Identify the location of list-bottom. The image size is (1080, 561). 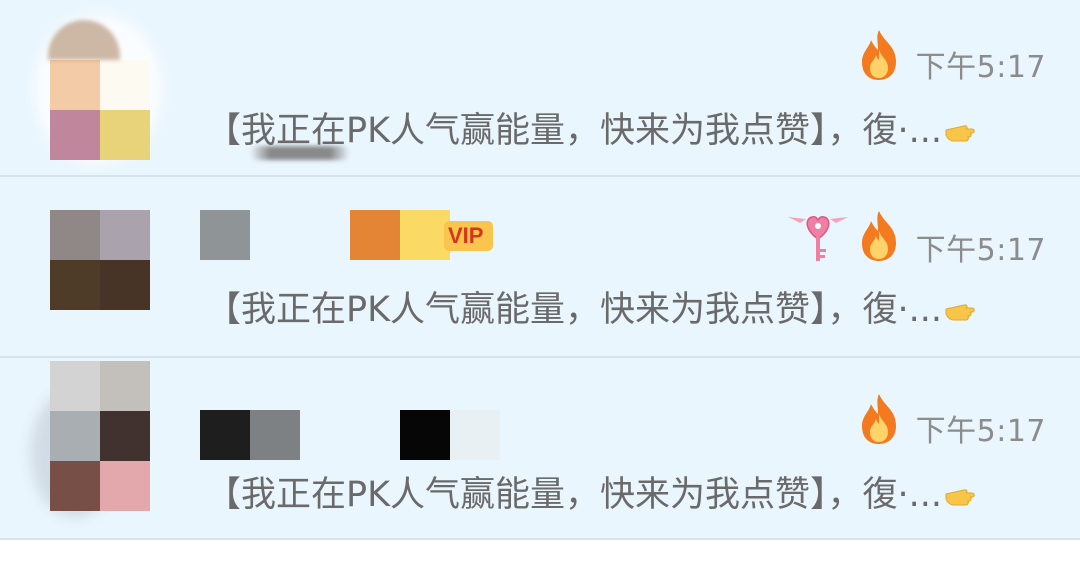
(540, 550).